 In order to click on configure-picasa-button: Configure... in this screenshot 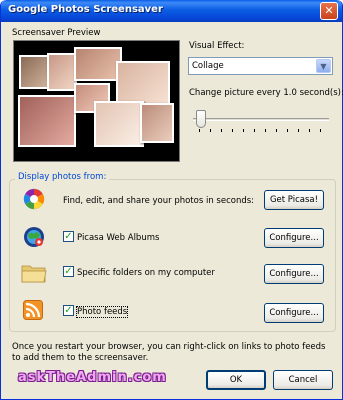, I will do `click(294, 238)`.